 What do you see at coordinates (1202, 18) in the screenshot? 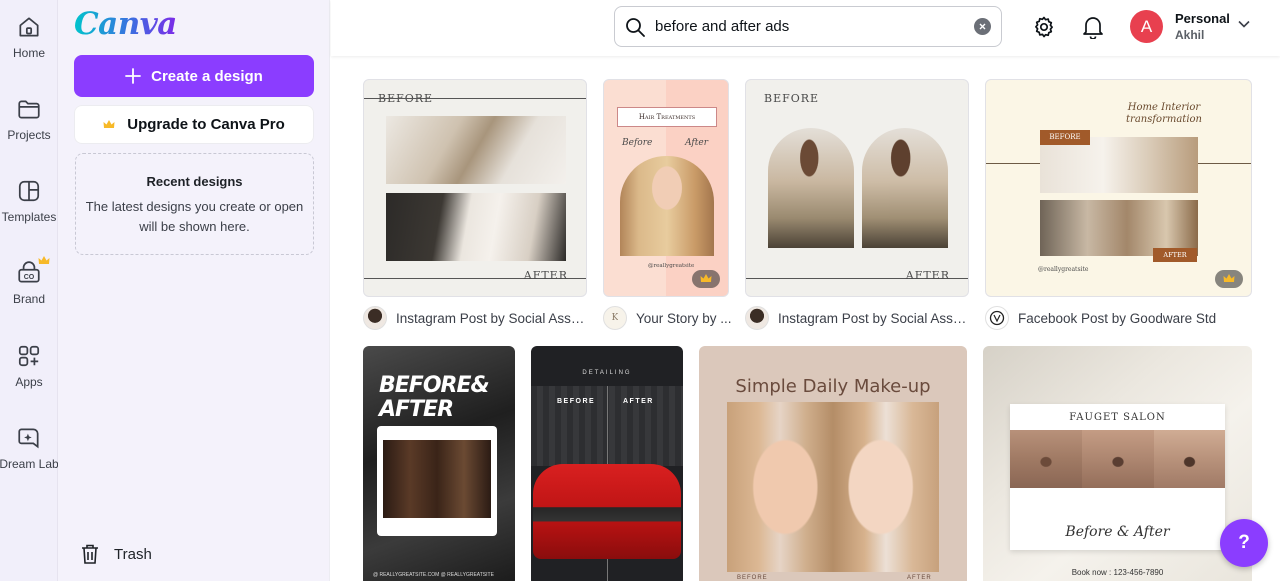
I see `account-name: Personal` at bounding box center [1202, 18].